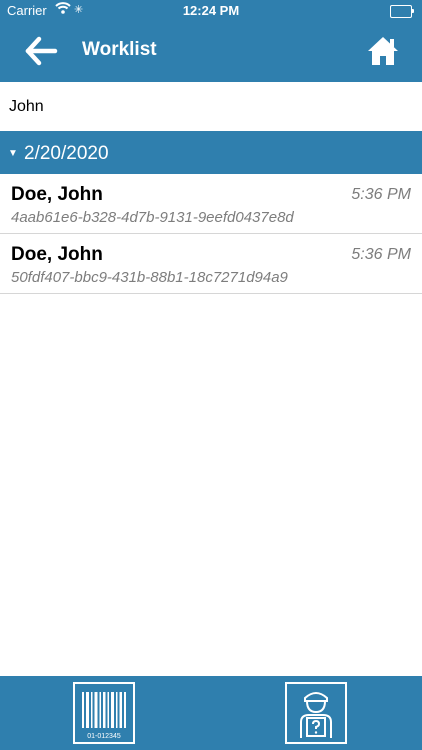  Describe the element at coordinates (119, 49) in the screenshot. I see `page-title: Worklist` at that location.